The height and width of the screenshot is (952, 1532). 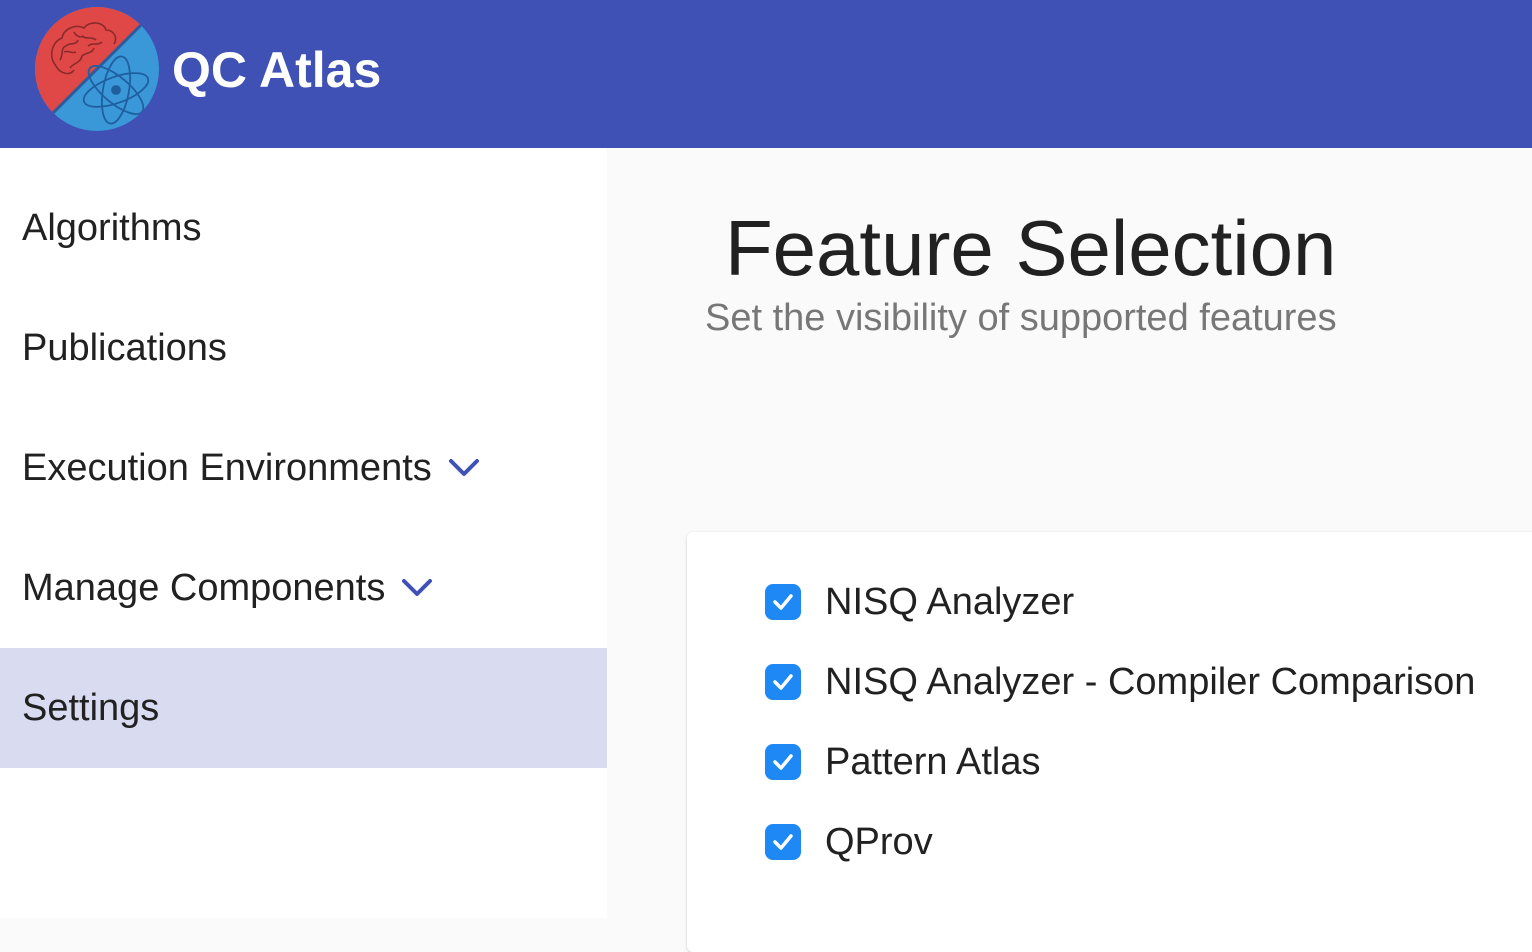 I want to click on sidebar-item-label: Execution Environments, so click(x=227, y=467).